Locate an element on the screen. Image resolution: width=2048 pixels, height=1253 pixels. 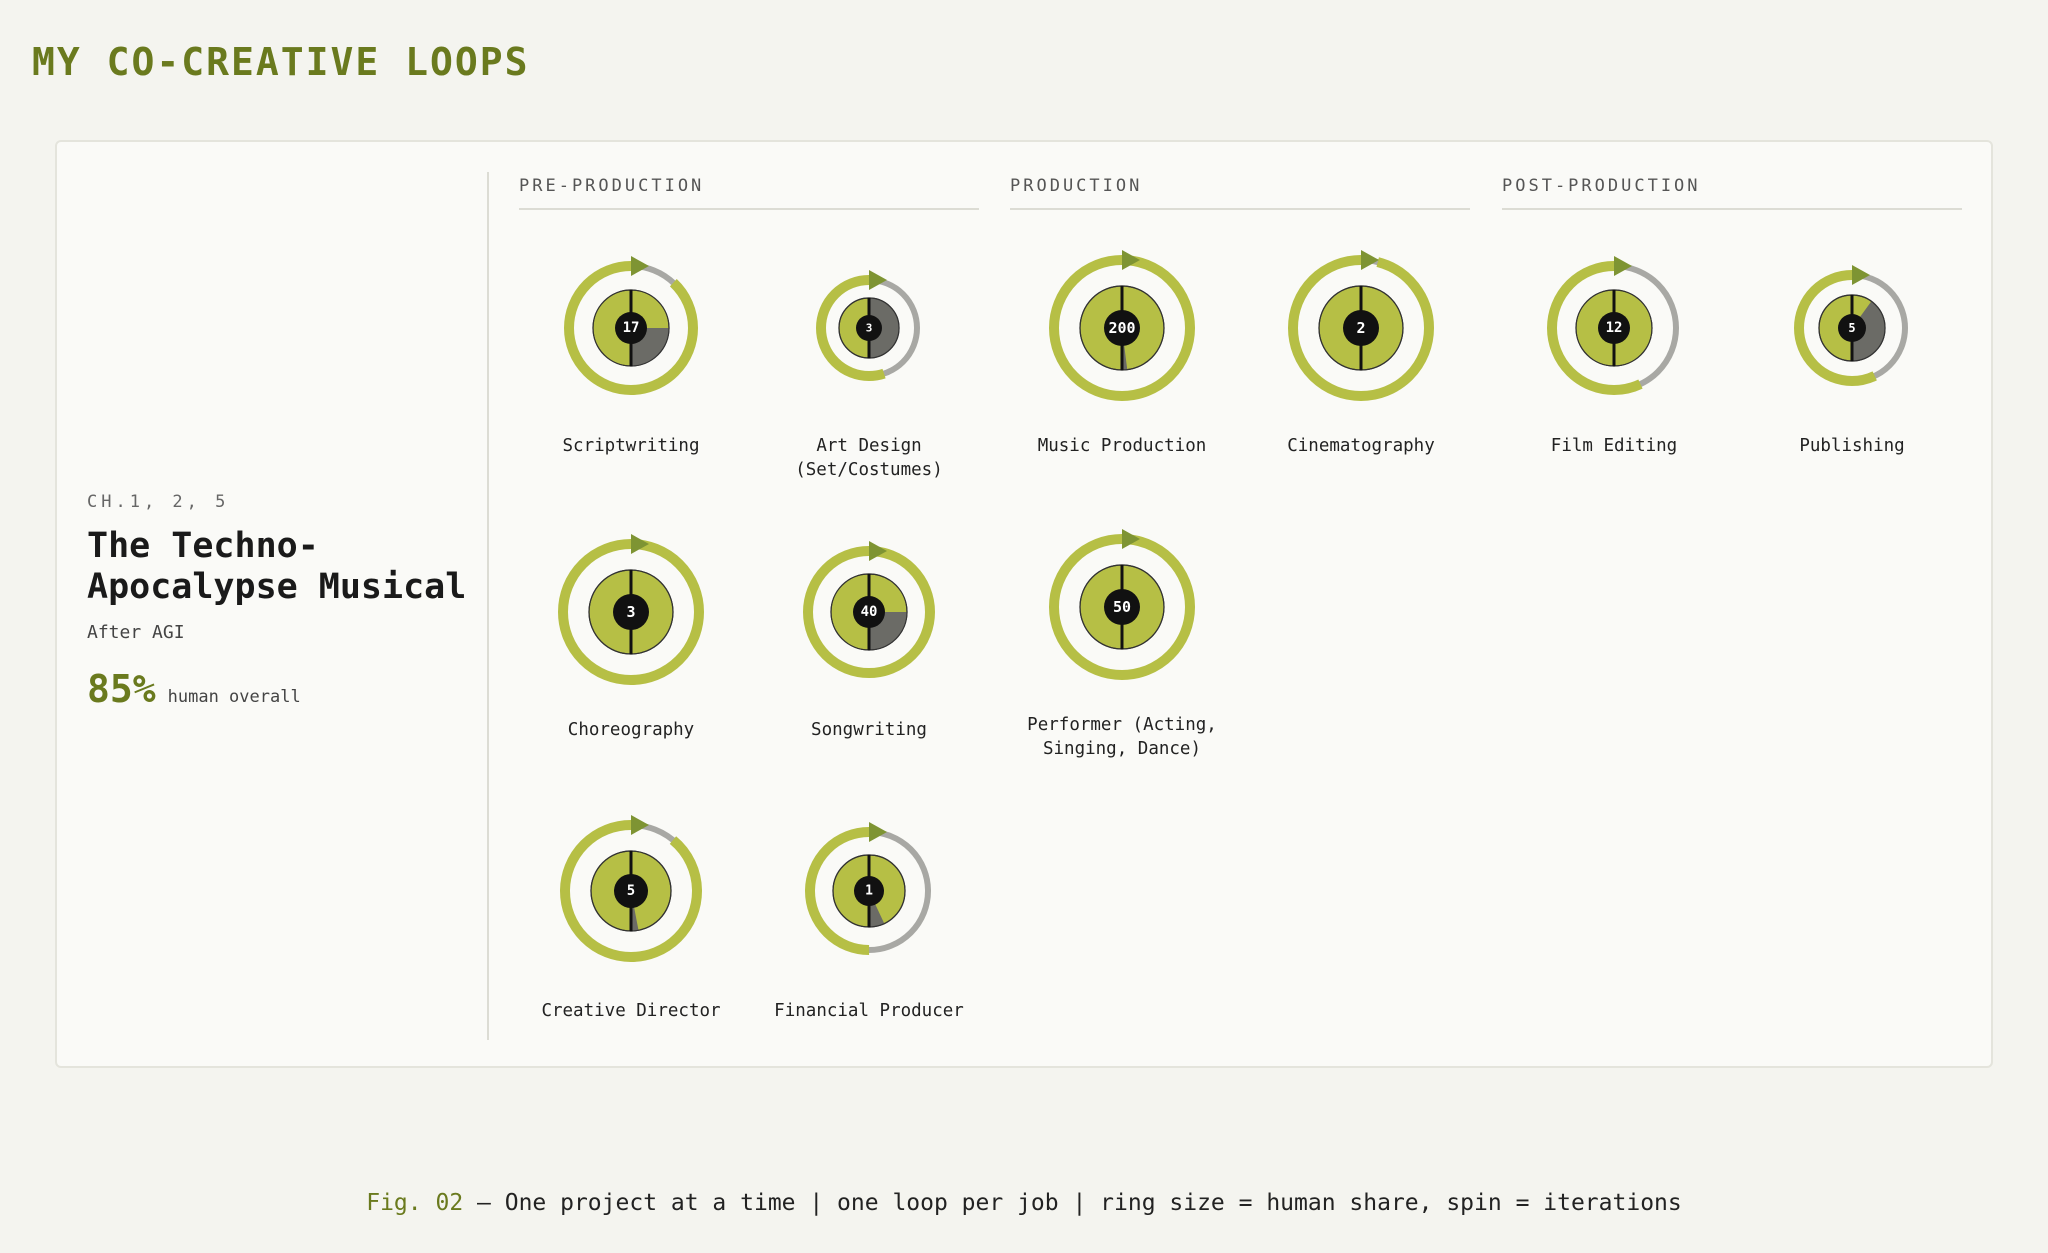
loop-svg: 17 is located at coordinates (631, 325).